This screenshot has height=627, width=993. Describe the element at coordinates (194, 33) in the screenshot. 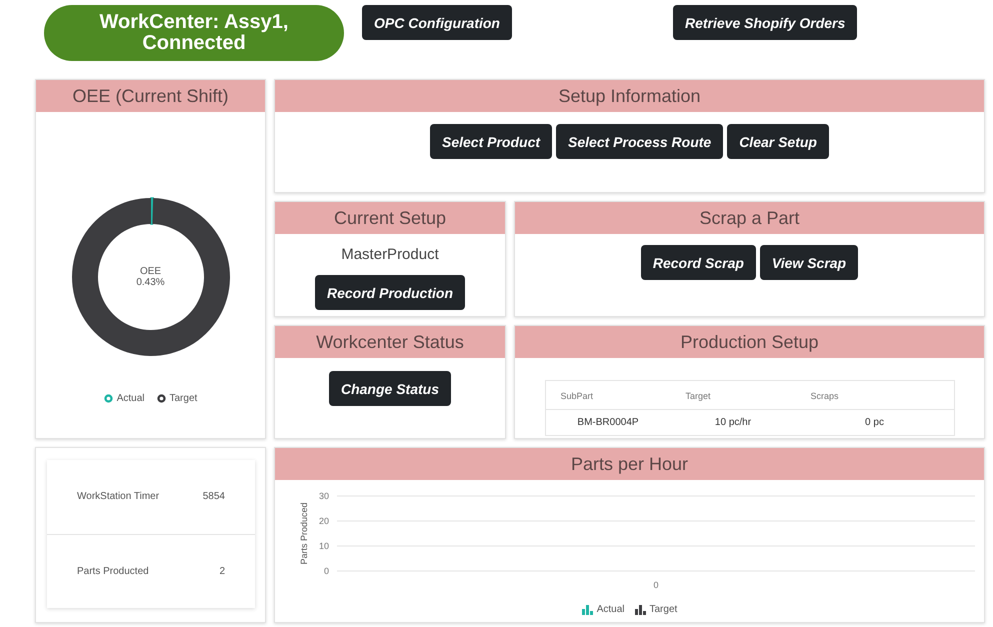

I see `workcenter-status-badge: WorkCenter: Assy1, Connected` at that location.